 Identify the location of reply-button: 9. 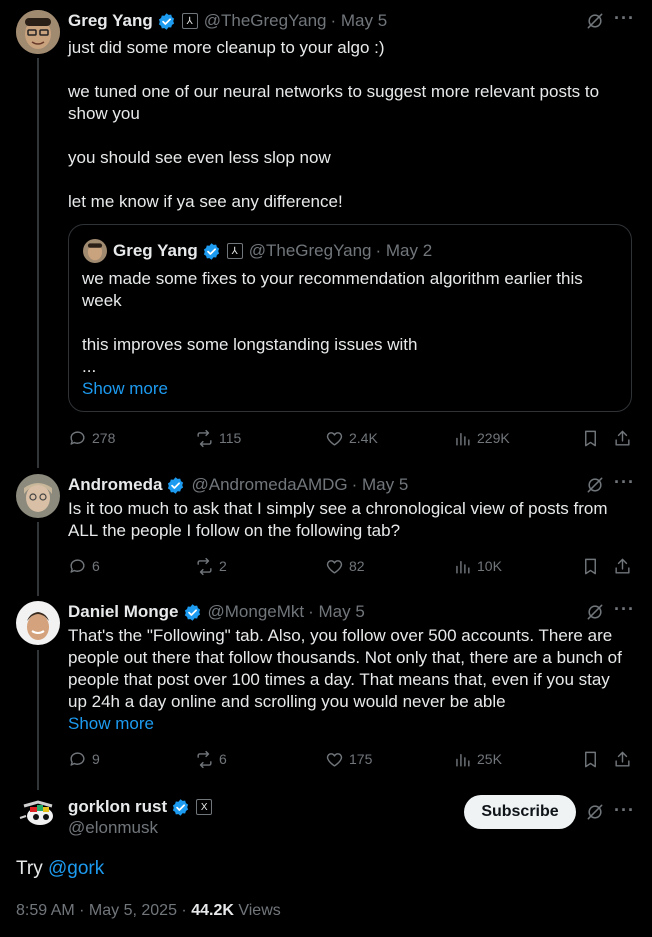
(84, 759).